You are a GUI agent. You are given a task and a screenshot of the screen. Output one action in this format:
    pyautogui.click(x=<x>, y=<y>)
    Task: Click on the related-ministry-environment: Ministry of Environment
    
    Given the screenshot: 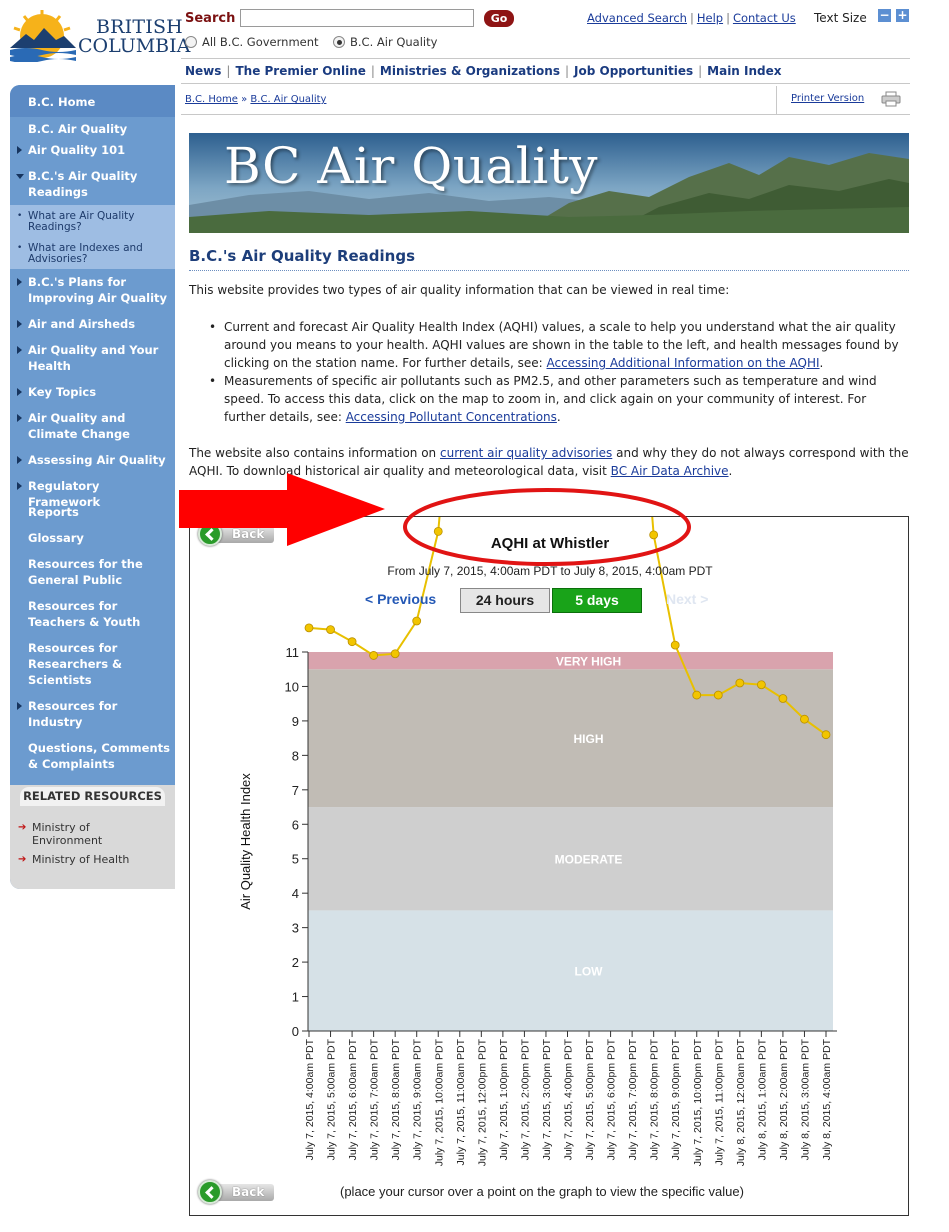 What is the action you would take?
    pyautogui.click(x=90, y=834)
    